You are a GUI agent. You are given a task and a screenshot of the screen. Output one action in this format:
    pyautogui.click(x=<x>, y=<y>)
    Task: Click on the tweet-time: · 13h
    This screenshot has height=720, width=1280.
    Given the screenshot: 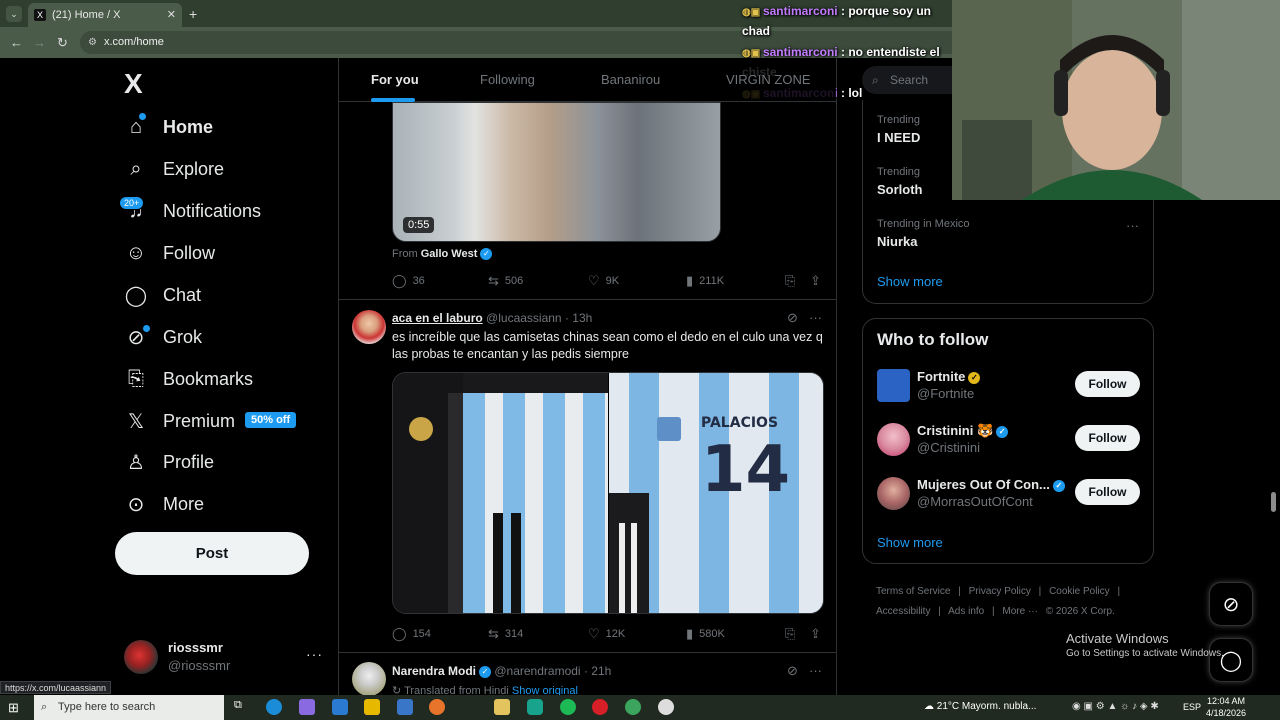 What is the action you would take?
    pyautogui.click(x=578, y=318)
    